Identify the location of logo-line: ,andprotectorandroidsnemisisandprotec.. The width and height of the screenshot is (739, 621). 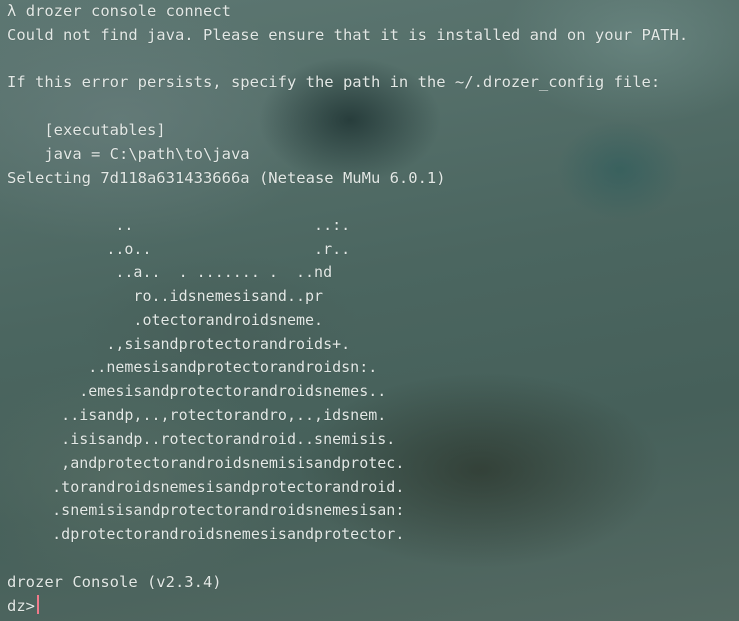
(206, 463).